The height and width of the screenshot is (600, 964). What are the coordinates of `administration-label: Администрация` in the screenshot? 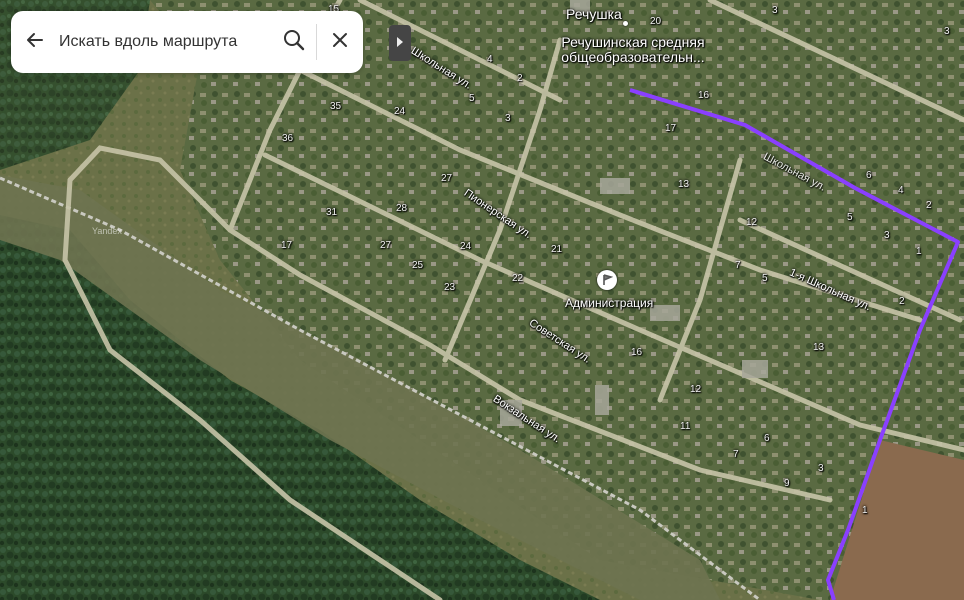 It's located at (609, 303).